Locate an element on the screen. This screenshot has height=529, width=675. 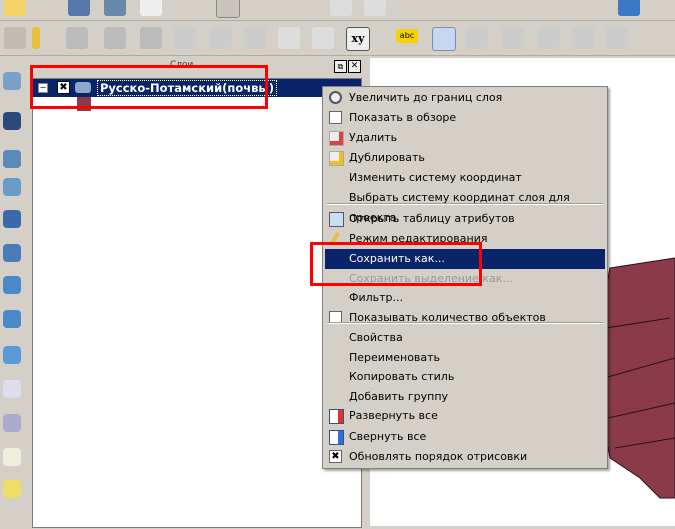
annotation-box-save-as is located at coordinates (396, 264).